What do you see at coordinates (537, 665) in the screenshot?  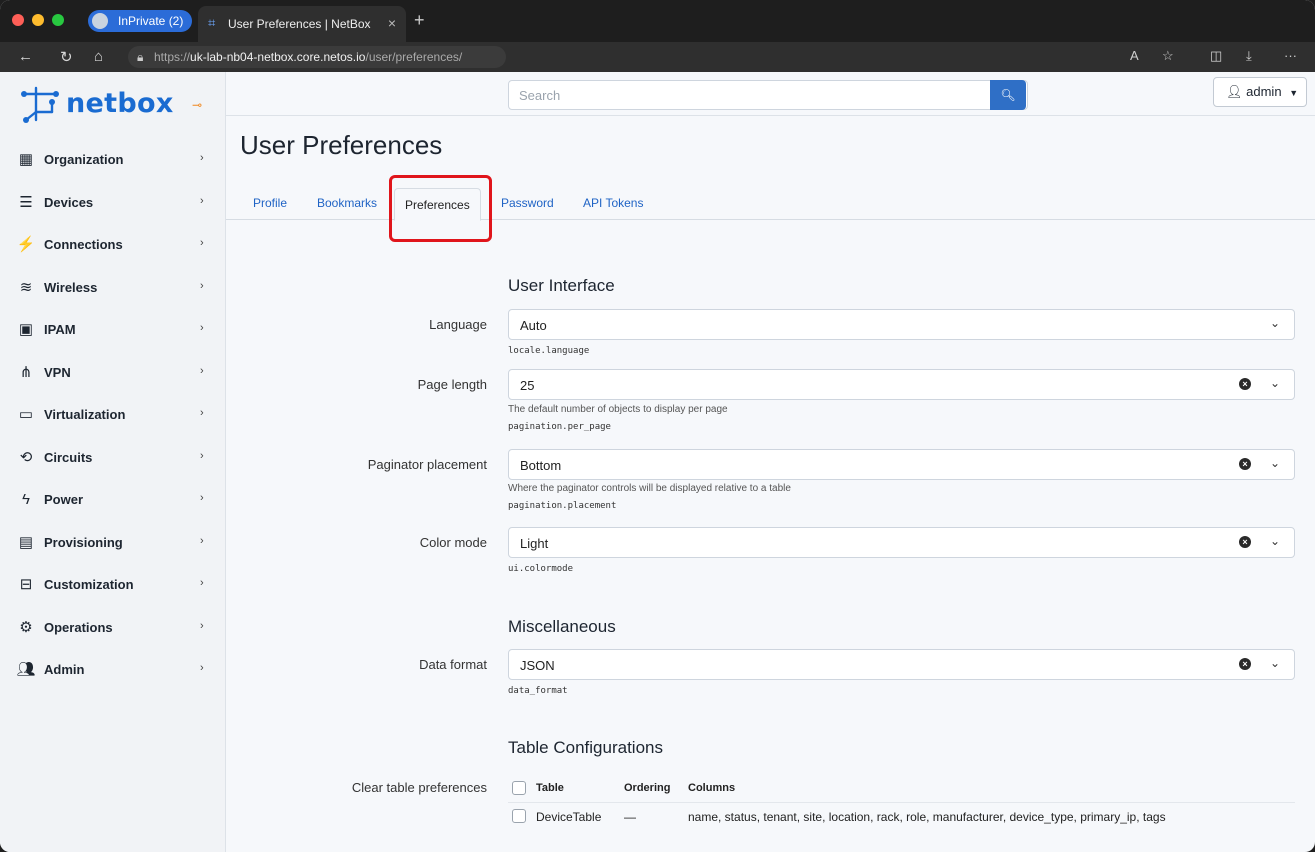 I see `data-format-value: JSON` at bounding box center [537, 665].